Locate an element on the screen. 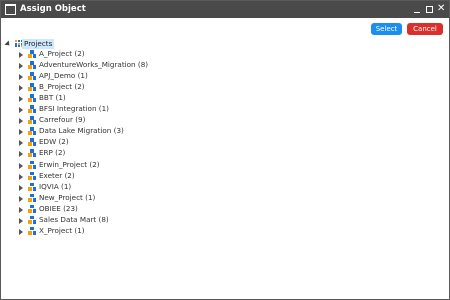 The image size is (450, 300). title-bar: Assign Object ✕ is located at coordinates (225, 9).